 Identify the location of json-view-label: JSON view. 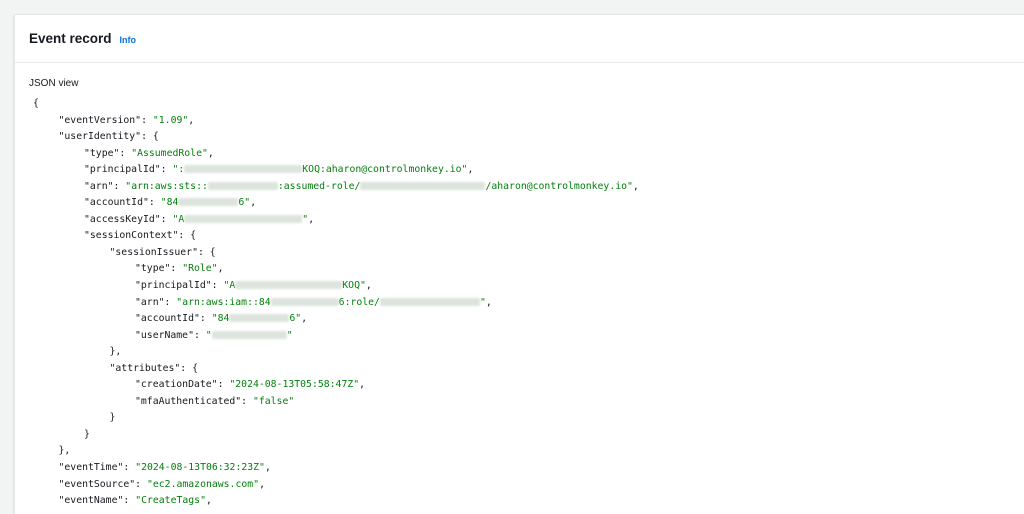
(54, 83).